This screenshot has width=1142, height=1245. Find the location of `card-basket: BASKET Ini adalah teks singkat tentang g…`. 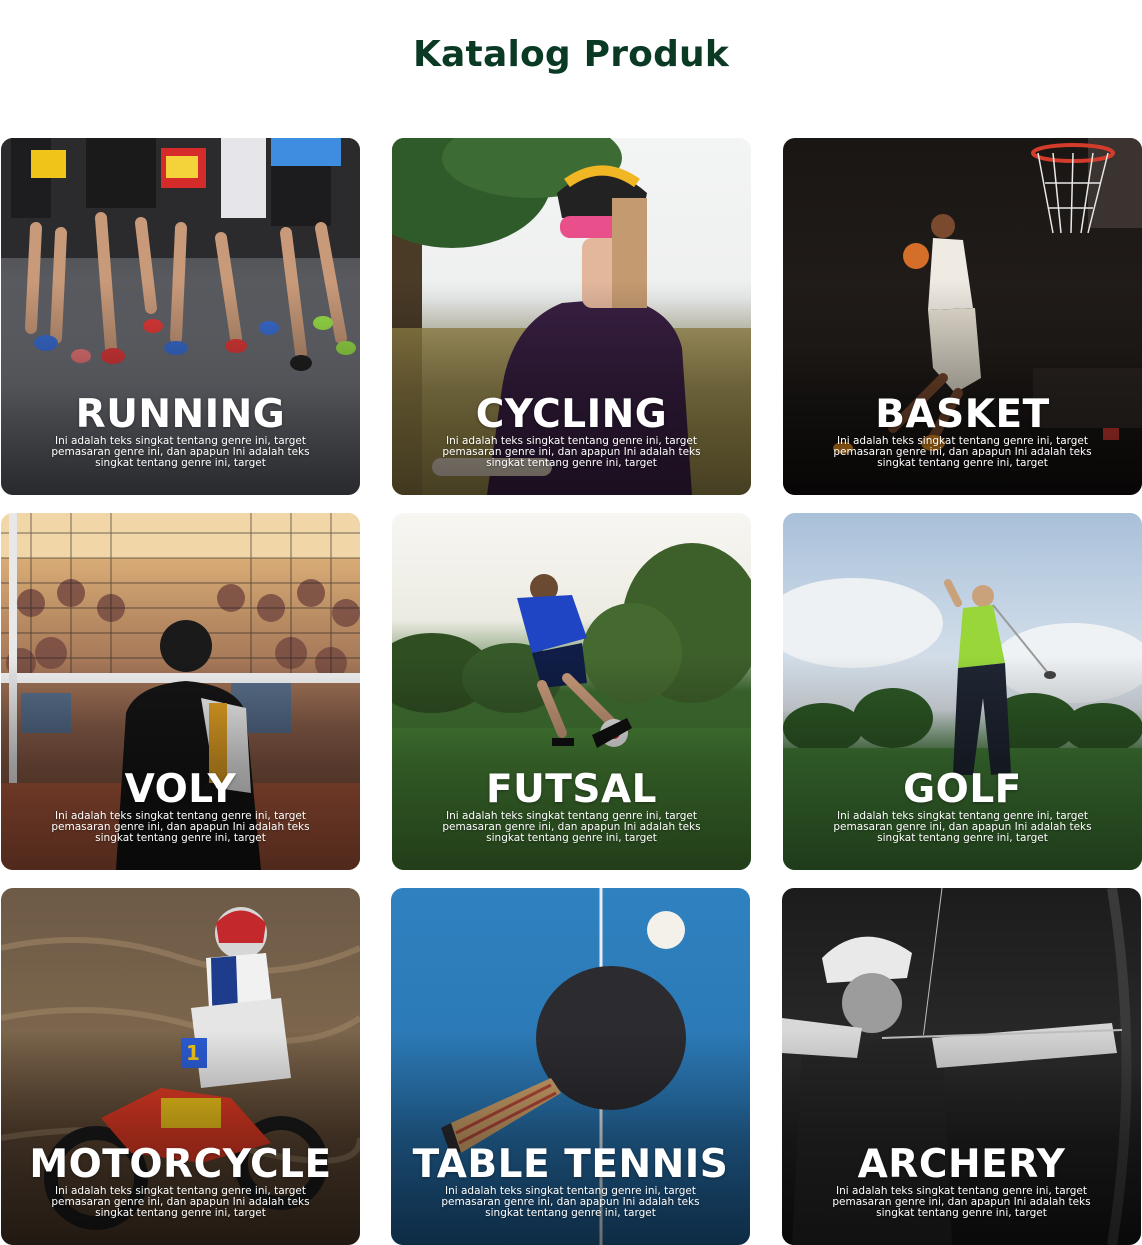

card-basket: BASKET Ini adalah teks singkat tentang g… is located at coordinates (962, 316).